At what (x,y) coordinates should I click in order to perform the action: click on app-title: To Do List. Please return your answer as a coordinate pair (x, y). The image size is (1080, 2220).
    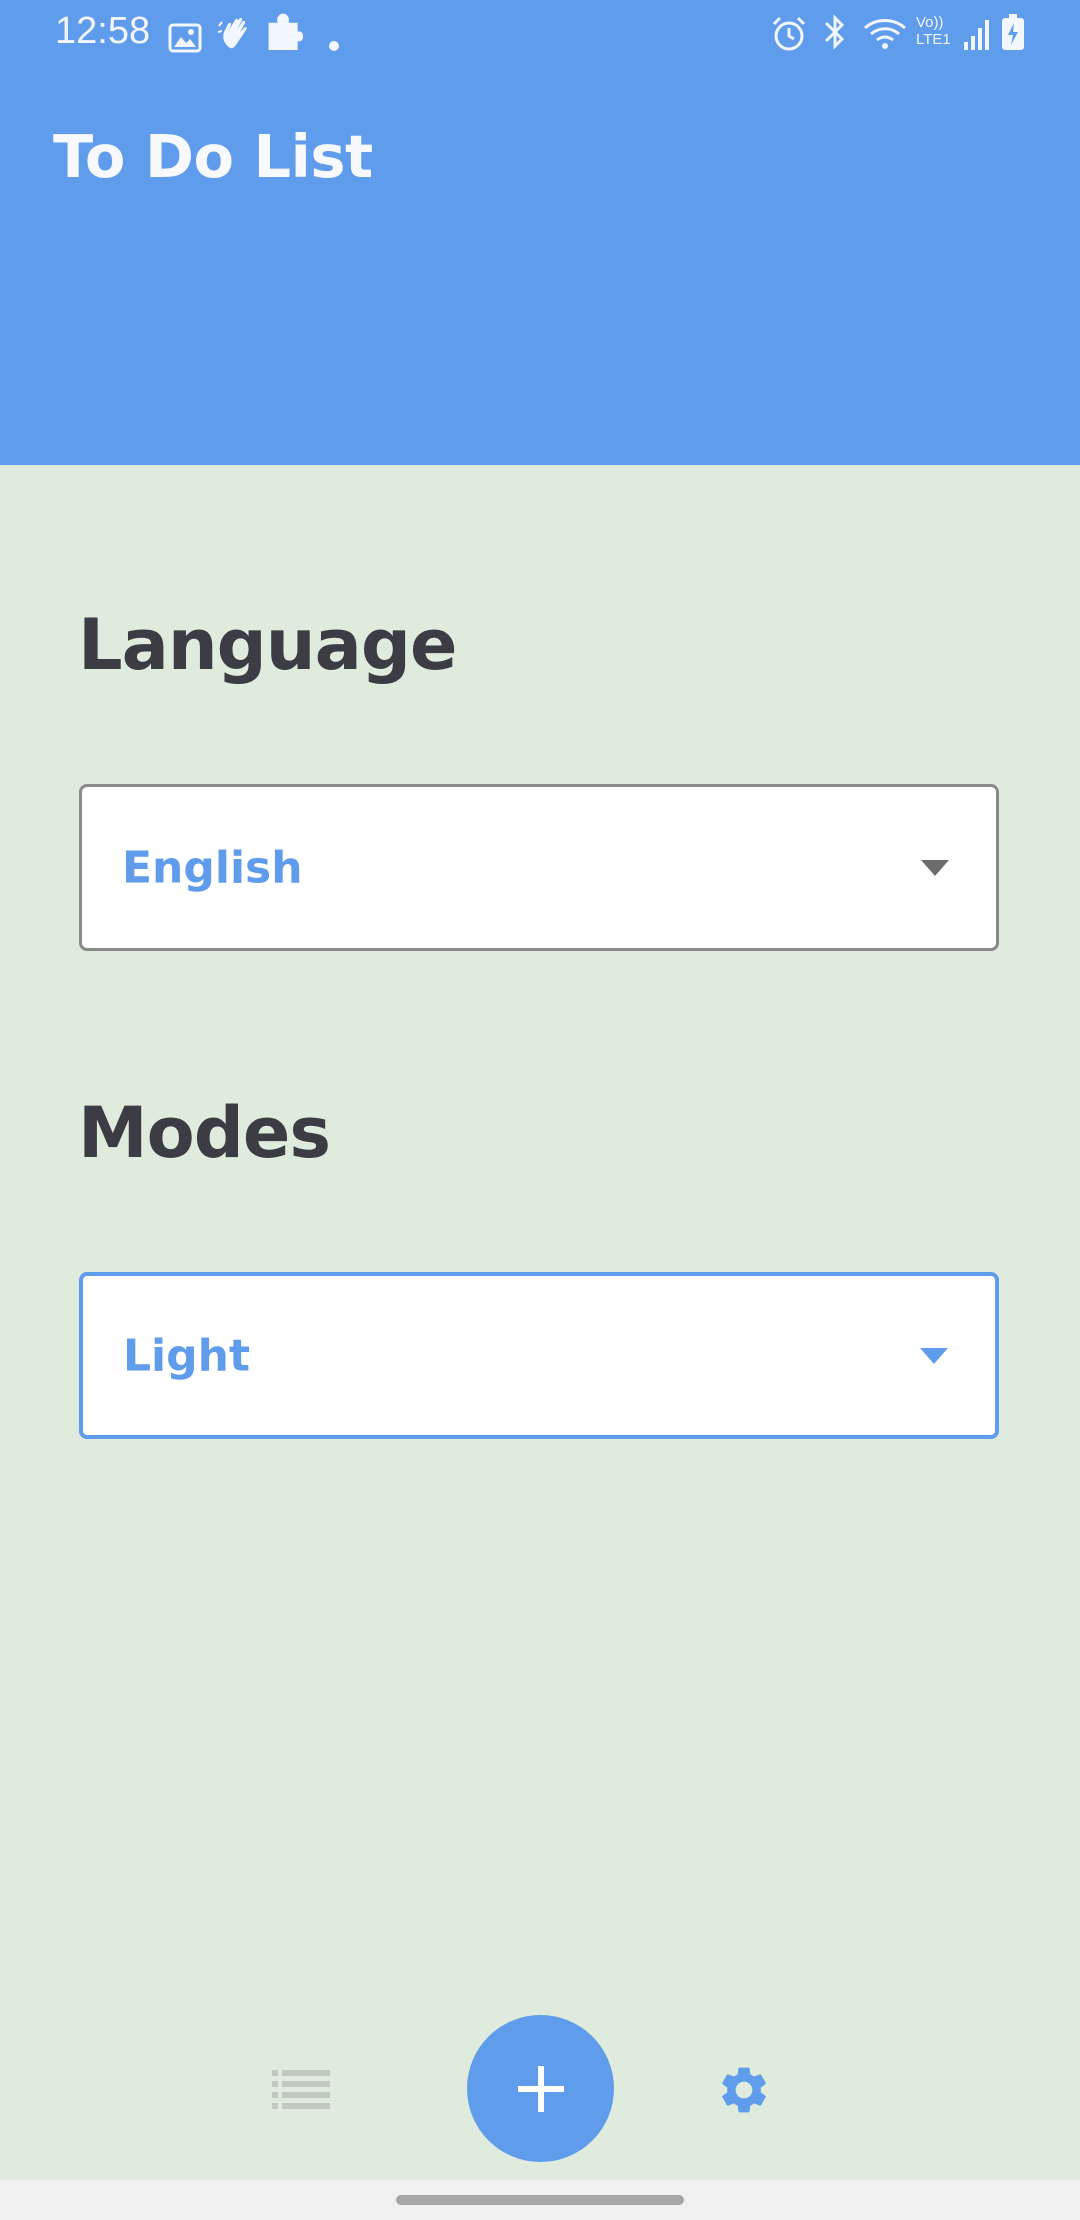
    Looking at the image, I should click on (213, 156).